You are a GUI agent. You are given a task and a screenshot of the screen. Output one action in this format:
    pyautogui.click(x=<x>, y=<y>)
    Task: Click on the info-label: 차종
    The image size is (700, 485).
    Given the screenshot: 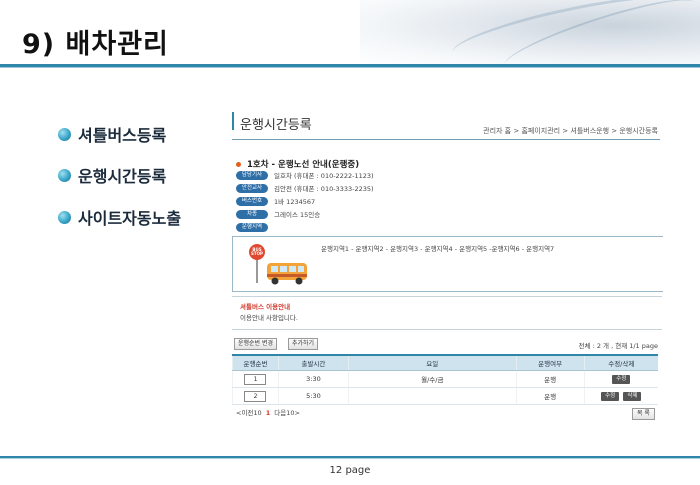 What is the action you would take?
    pyautogui.click(x=252, y=214)
    